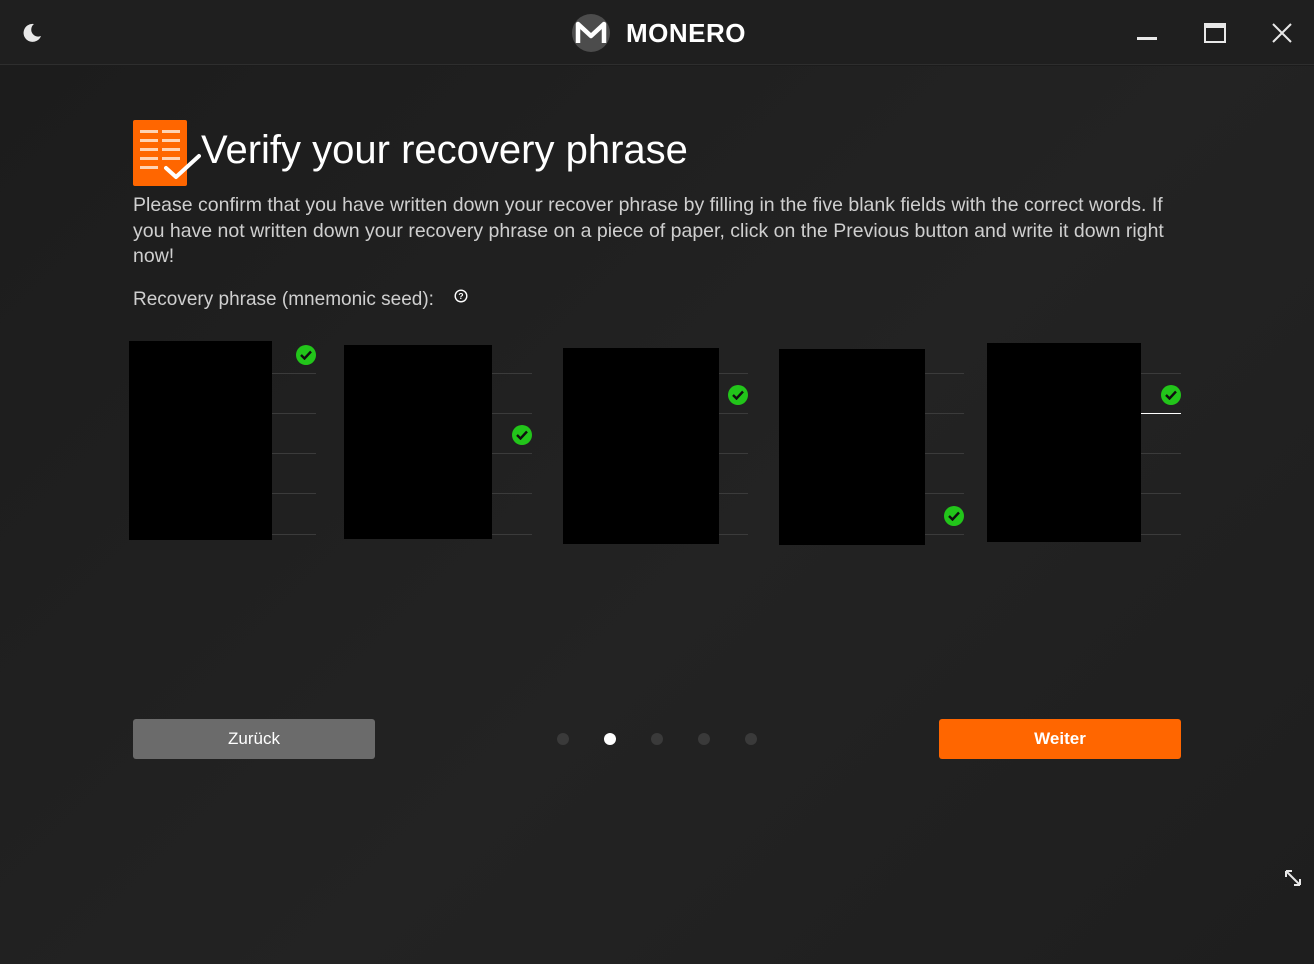 The width and height of the screenshot is (1314, 964). What do you see at coordinates (591, 33) in the screenshot?
I see `monero-logo-icon` at bounding box center [591, 33].